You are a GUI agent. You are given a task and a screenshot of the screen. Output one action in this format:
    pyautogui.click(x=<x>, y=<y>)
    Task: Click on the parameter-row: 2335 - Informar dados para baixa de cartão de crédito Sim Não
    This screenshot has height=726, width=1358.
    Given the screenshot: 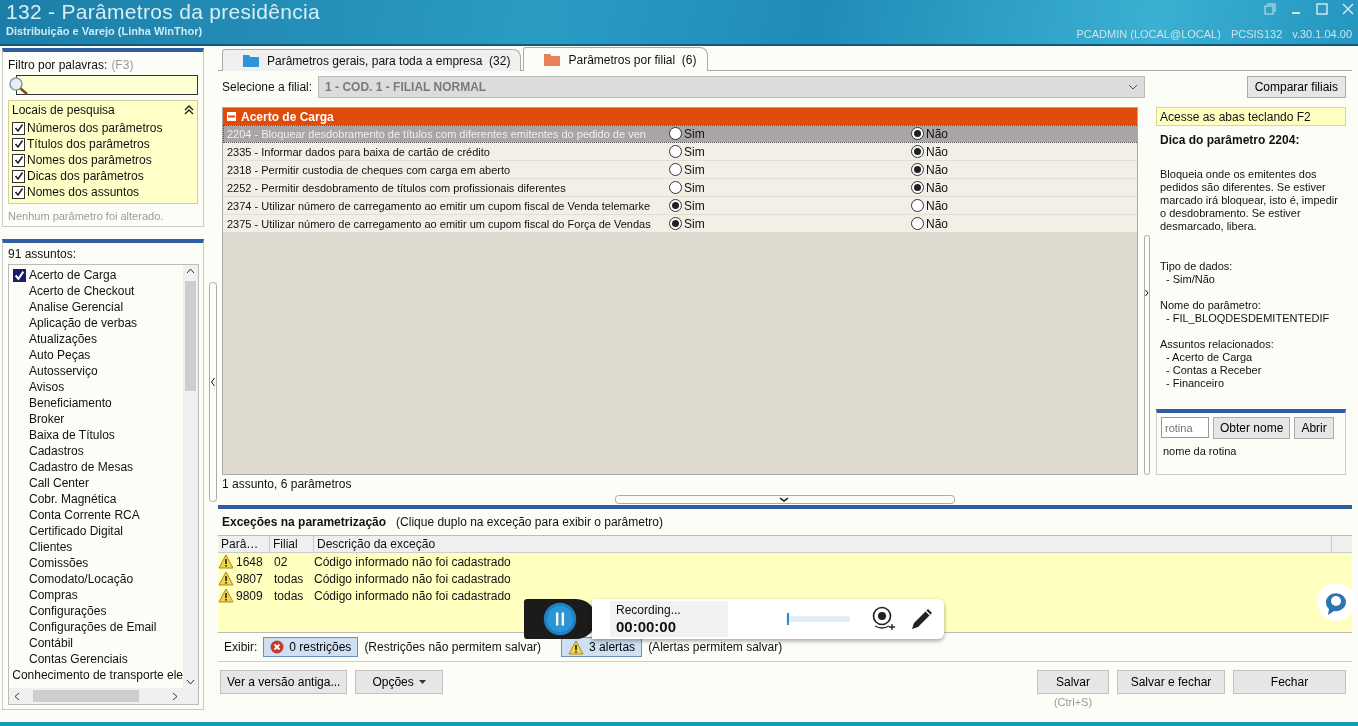 What is the action you would take?
    pyautogui.click(x=680, y=152)
    